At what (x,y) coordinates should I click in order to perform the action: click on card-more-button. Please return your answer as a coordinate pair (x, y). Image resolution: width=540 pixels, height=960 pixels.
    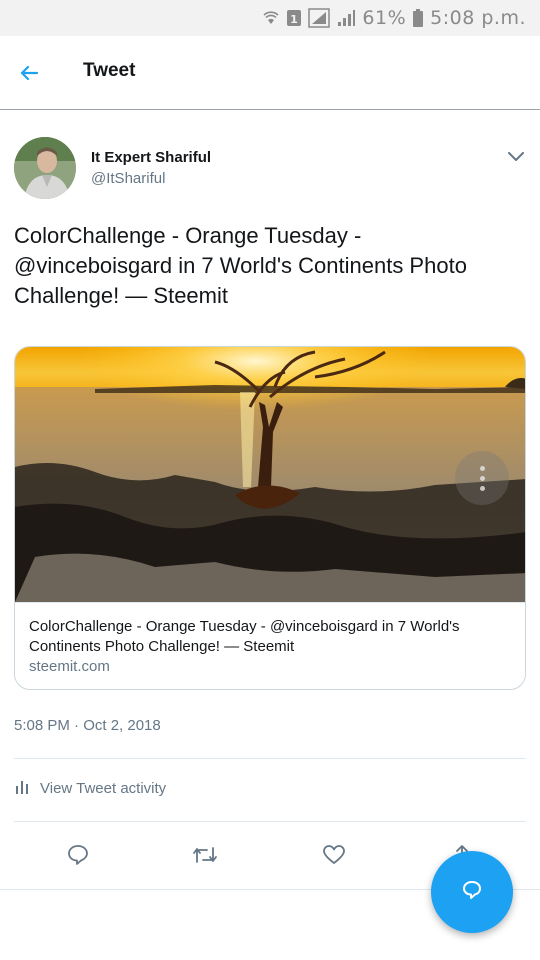
    Looking at the image, I should click on (482, 478).